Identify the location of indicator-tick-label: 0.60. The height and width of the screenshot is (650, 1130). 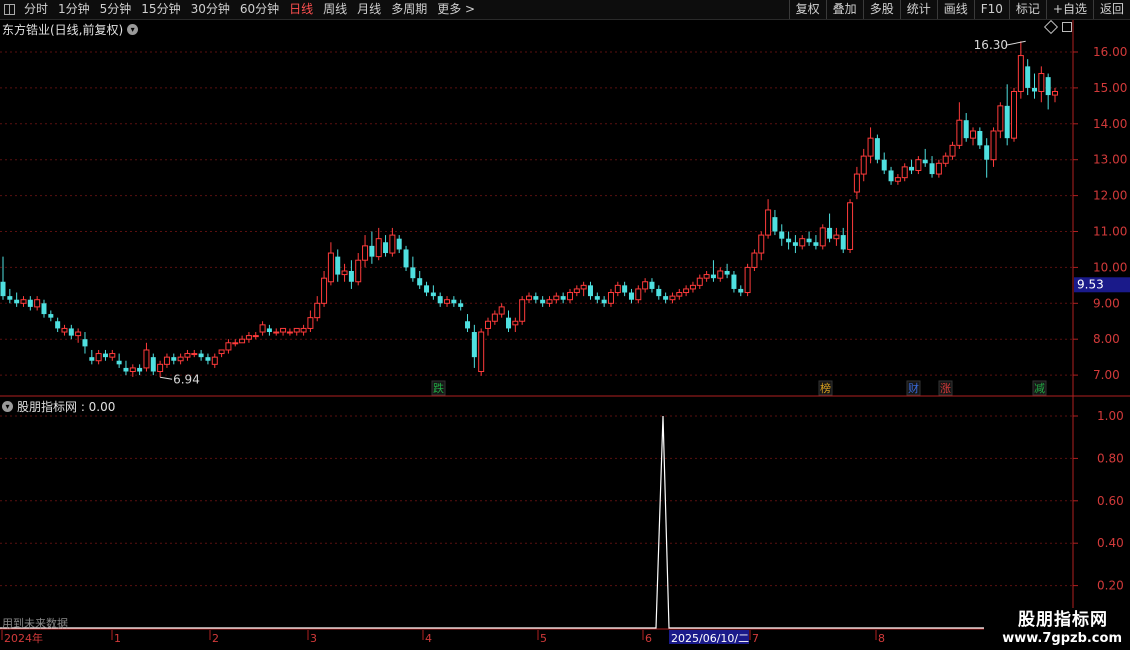
(1110, 501).